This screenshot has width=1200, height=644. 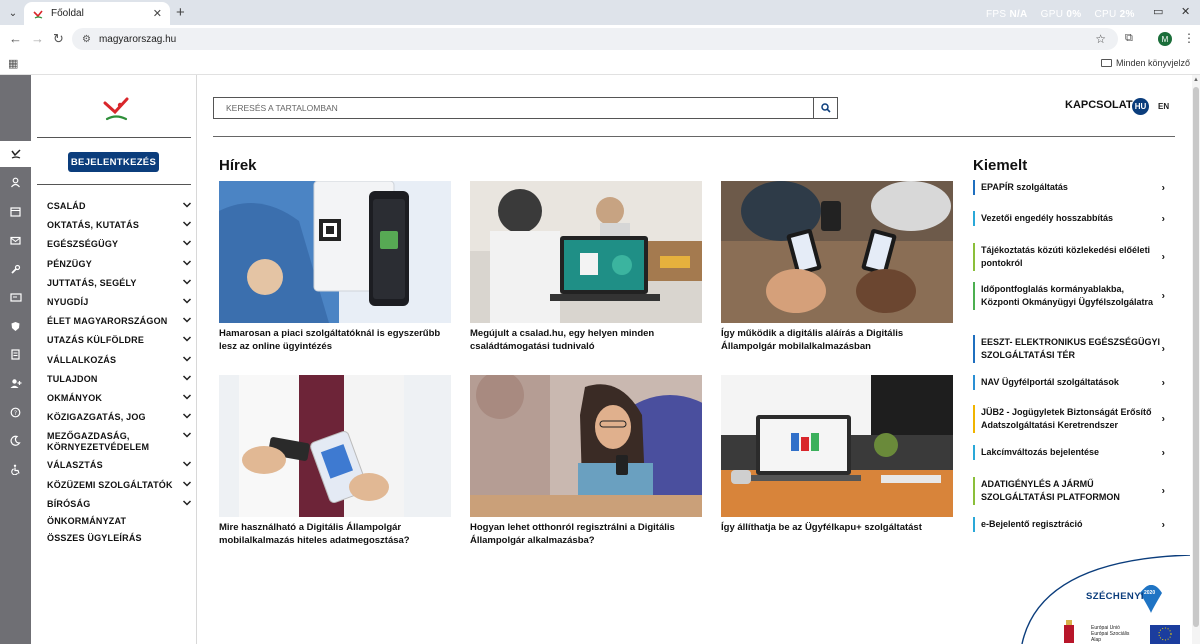 I want to click on scrollbar-thumb, so click(x=1196, y=357).